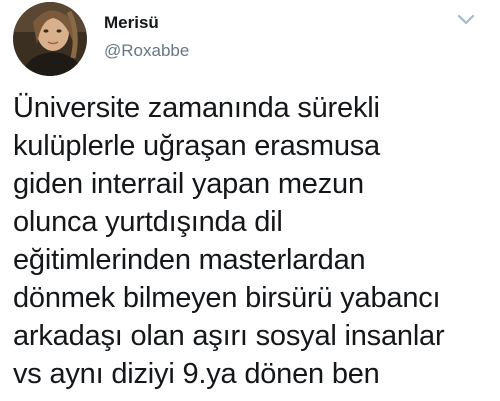 The width and height of the screenshot is (500, 401). Describe the element at coordinates (148, 222) in the screenshot. I see `tweet-text-line: olunca yurtdışında dil` at that location.